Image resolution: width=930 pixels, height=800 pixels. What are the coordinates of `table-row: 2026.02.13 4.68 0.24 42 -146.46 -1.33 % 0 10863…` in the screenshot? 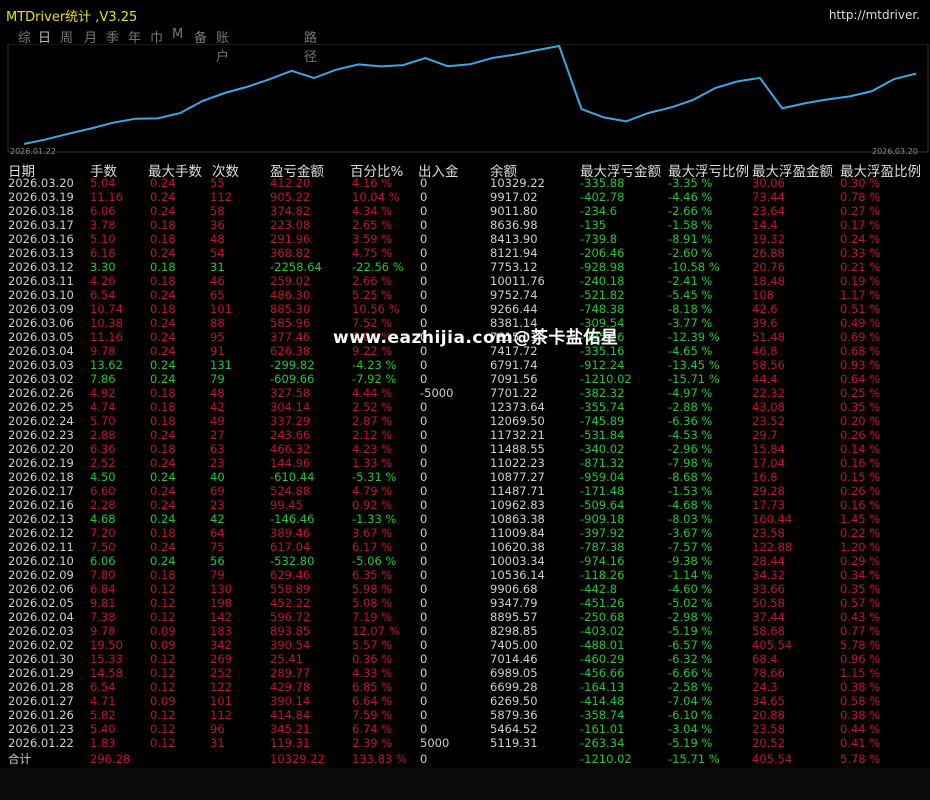 It's located at (465, 519).